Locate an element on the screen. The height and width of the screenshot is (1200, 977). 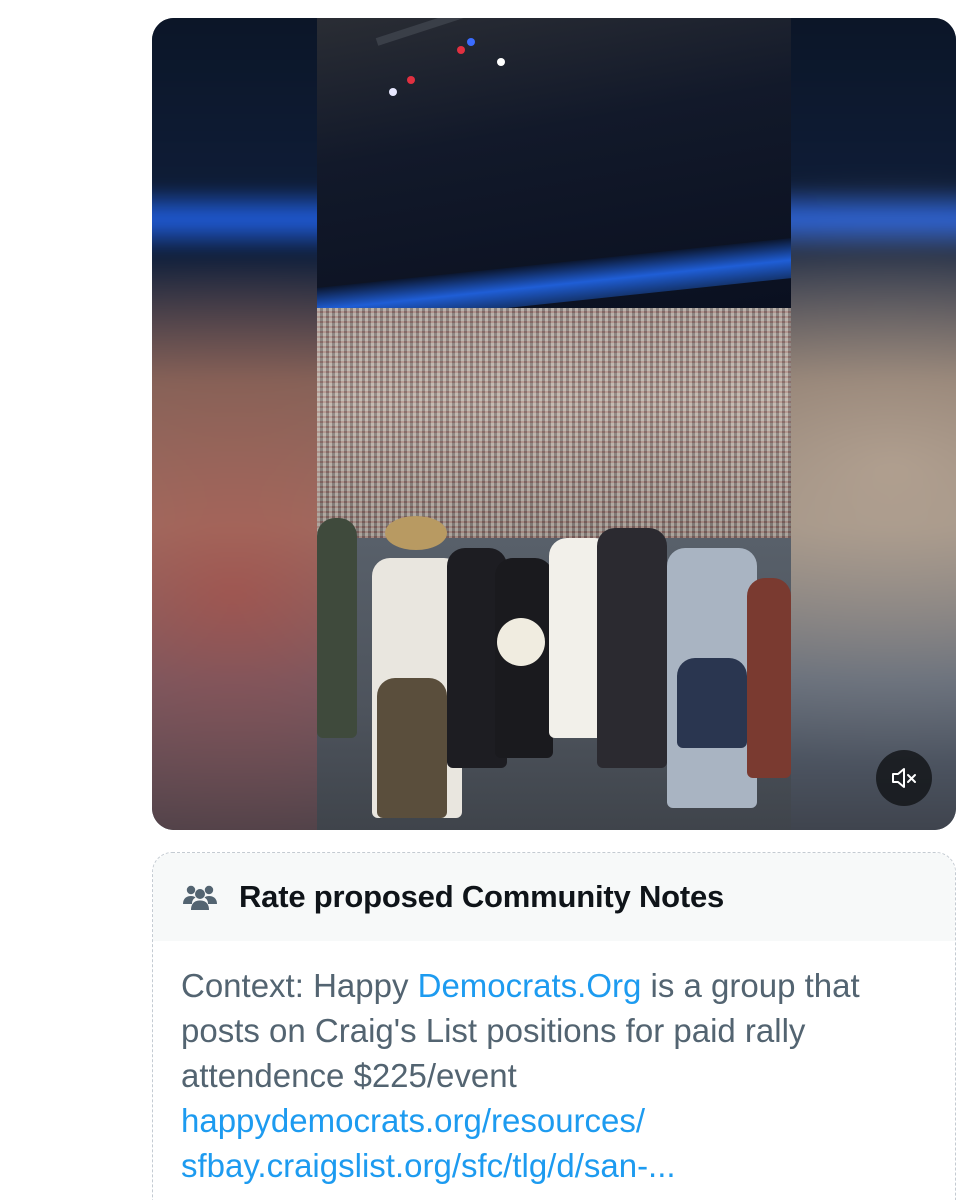
people-group-icon is located at coordinates (200, 897).